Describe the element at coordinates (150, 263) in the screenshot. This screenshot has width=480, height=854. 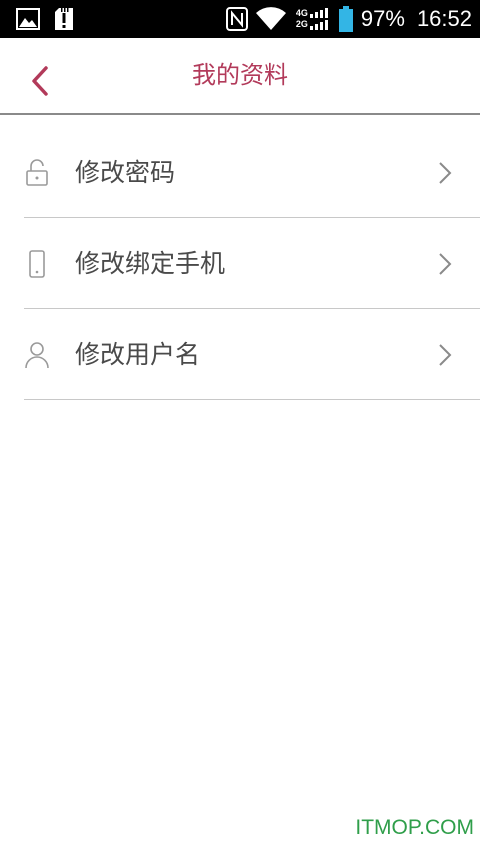
I see `menu-item-label: 修改绑定手机` at that location.